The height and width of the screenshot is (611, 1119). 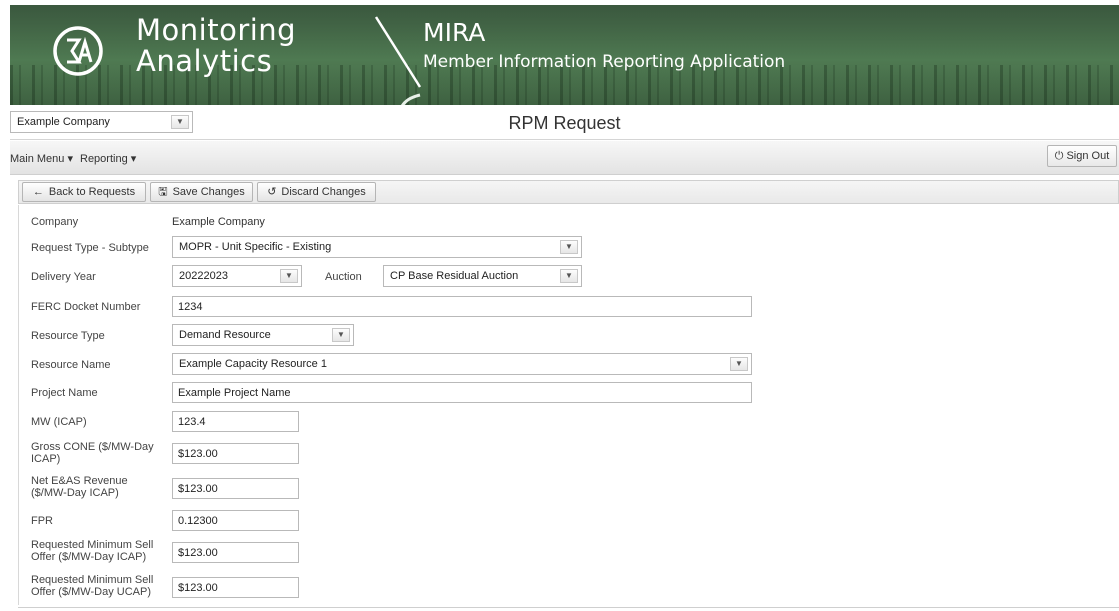 I want to click on gross-cone-label-line1: Gross CONE ($/MW-Day, so click(x=92, y=447).